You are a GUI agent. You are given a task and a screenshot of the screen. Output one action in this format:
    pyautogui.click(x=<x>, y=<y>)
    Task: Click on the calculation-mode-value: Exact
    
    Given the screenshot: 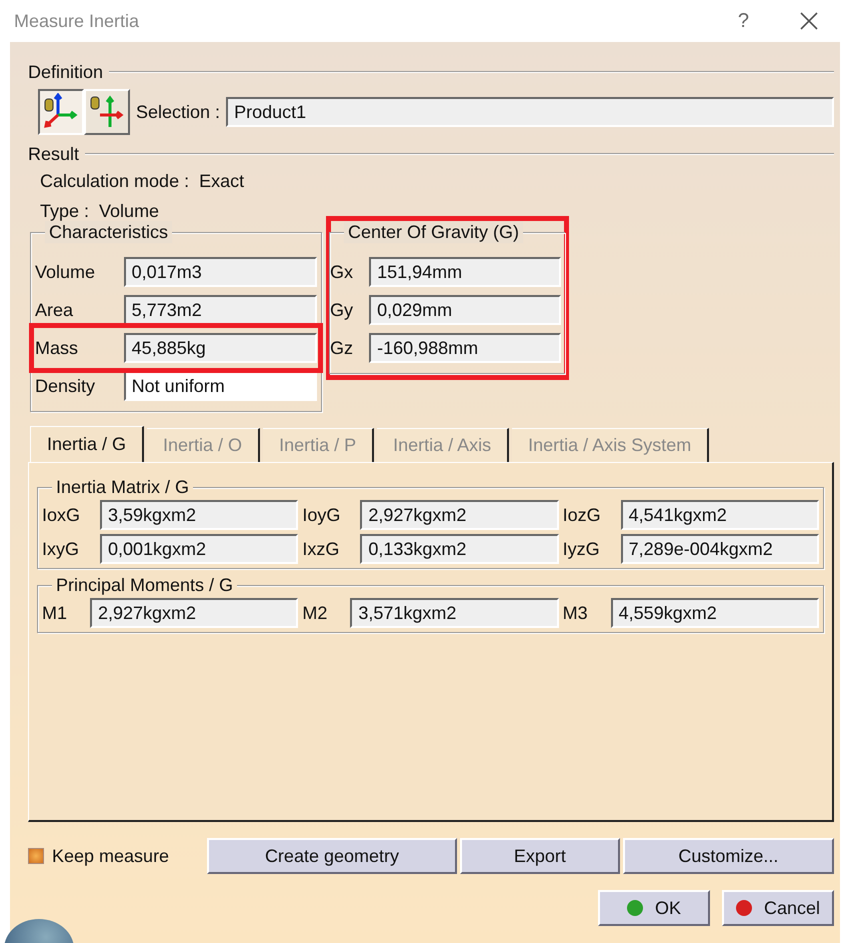 What is the action you would take?
    pyautogui.click(x=221, y=181)
    